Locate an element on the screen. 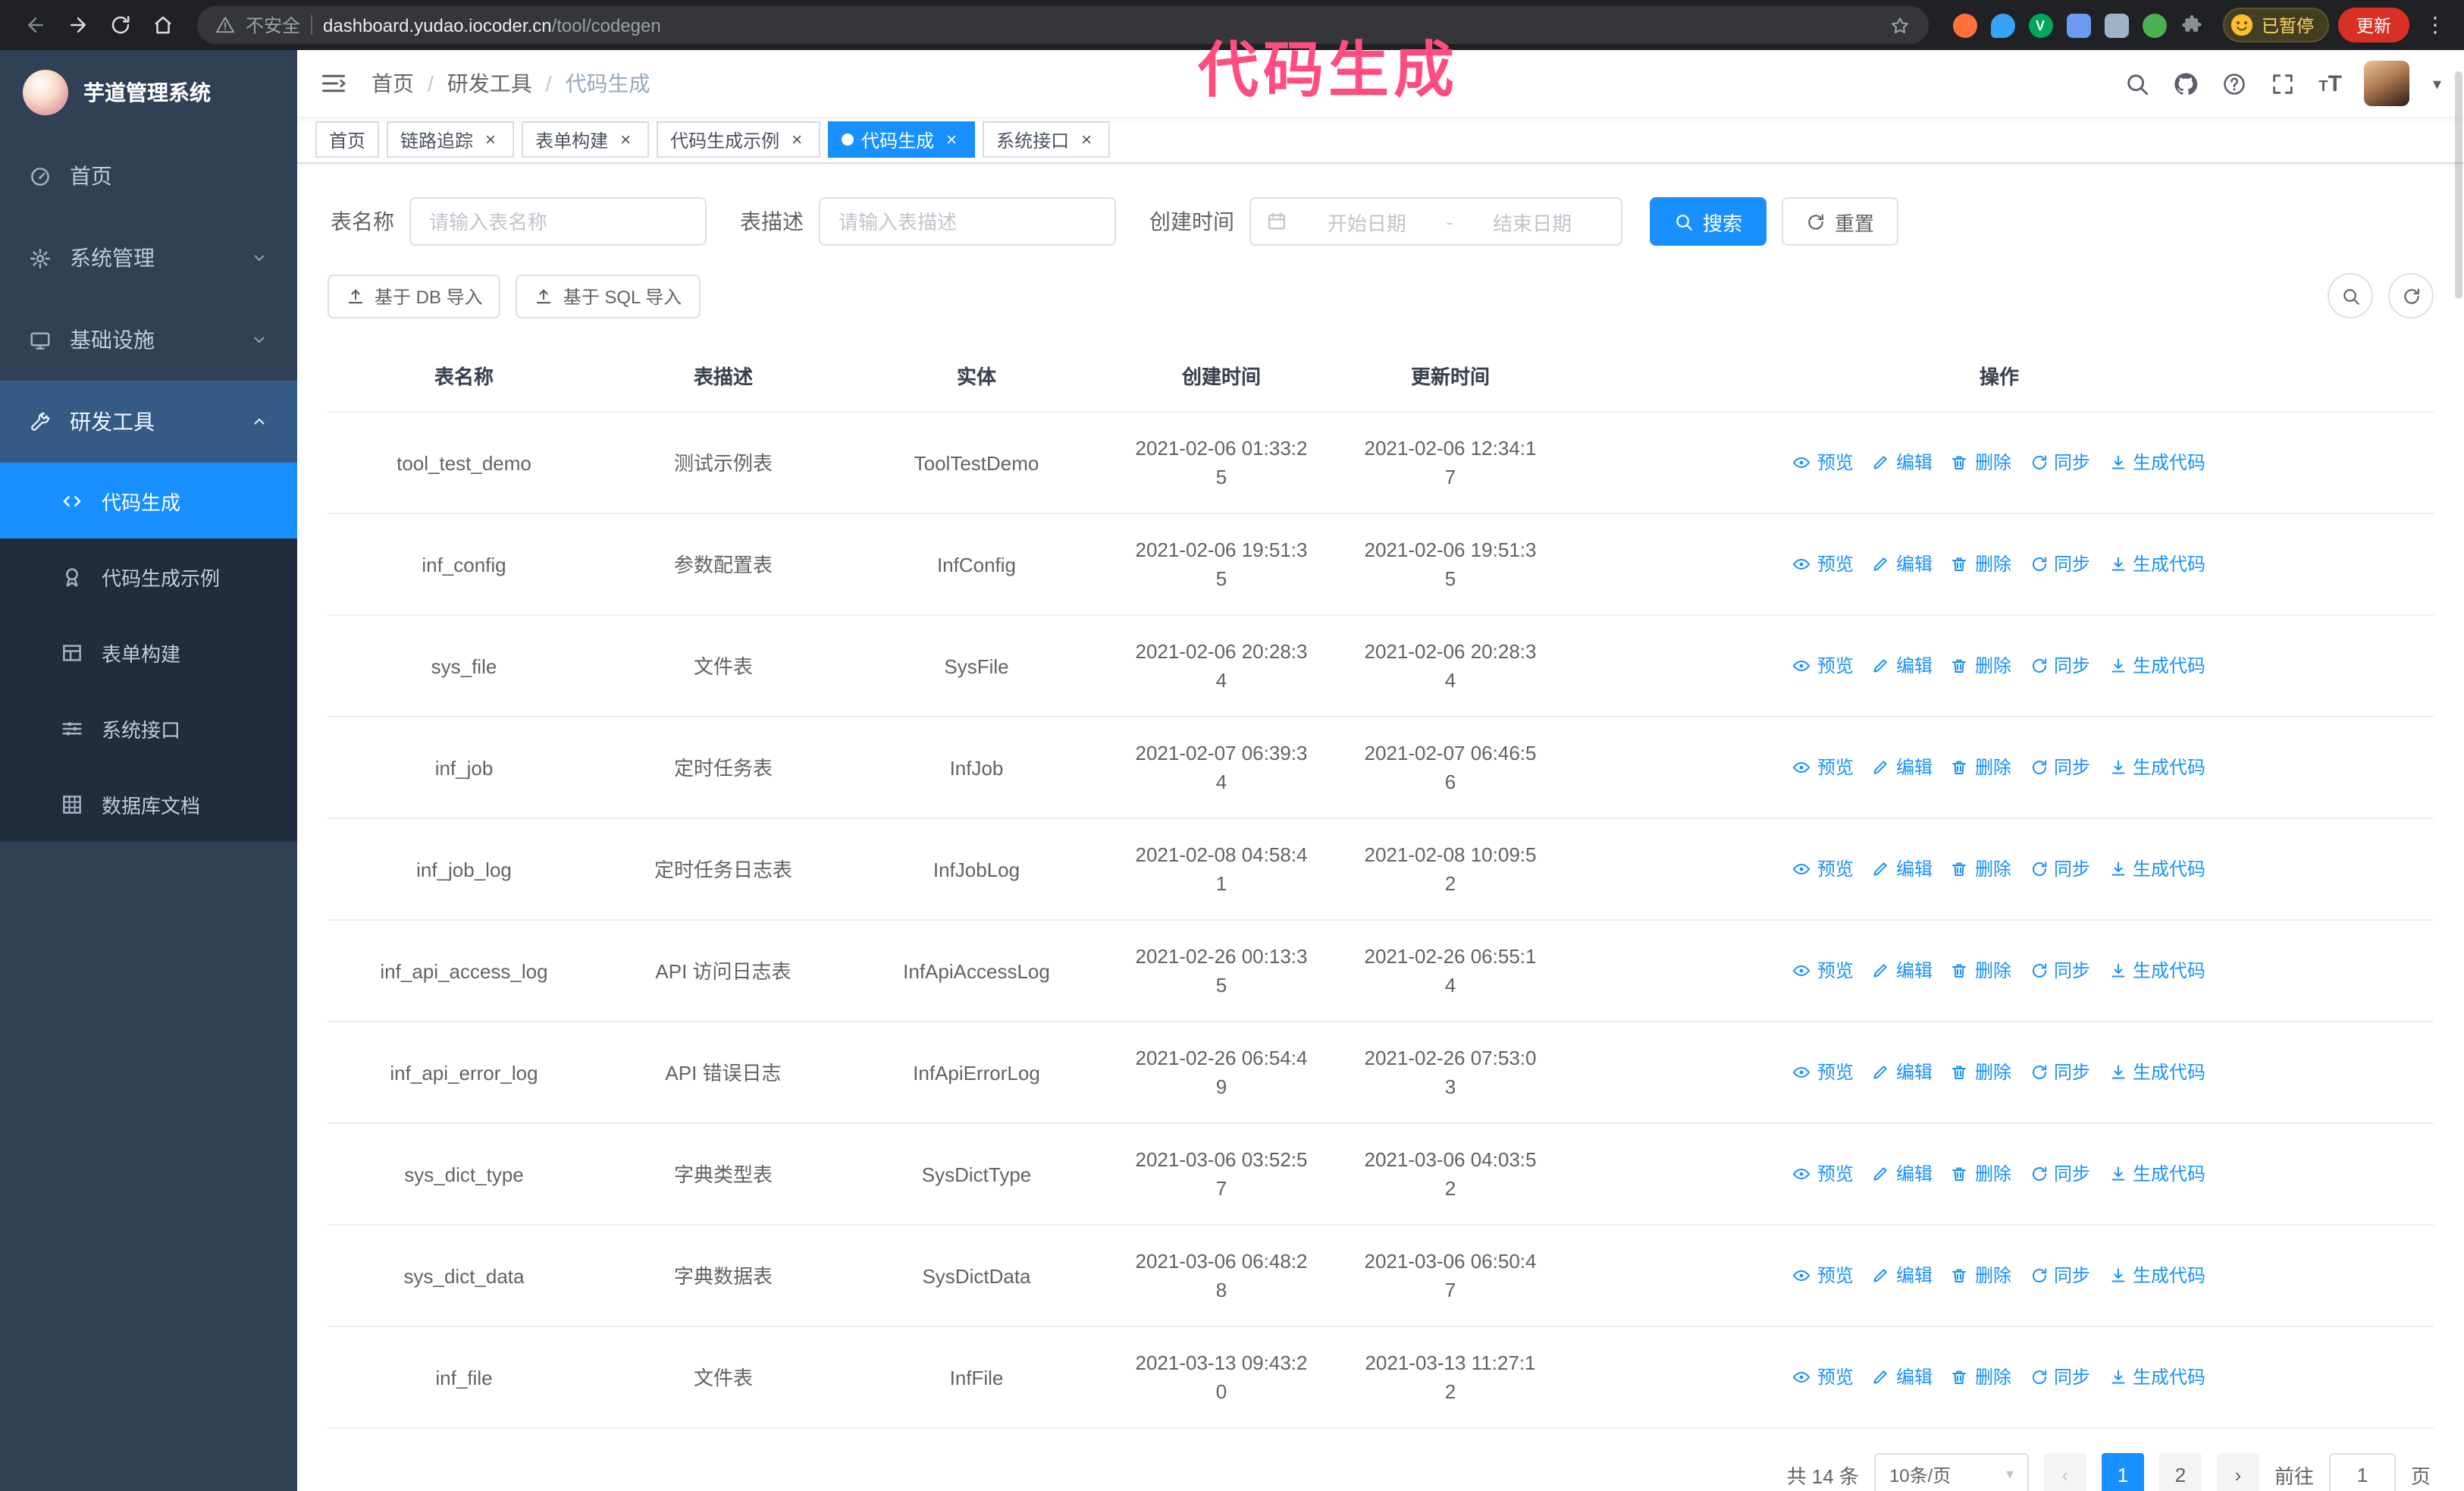 The height and width of the screenshot is (1491, 2464). toggle-search-button is located at coordinates (2350, 296).